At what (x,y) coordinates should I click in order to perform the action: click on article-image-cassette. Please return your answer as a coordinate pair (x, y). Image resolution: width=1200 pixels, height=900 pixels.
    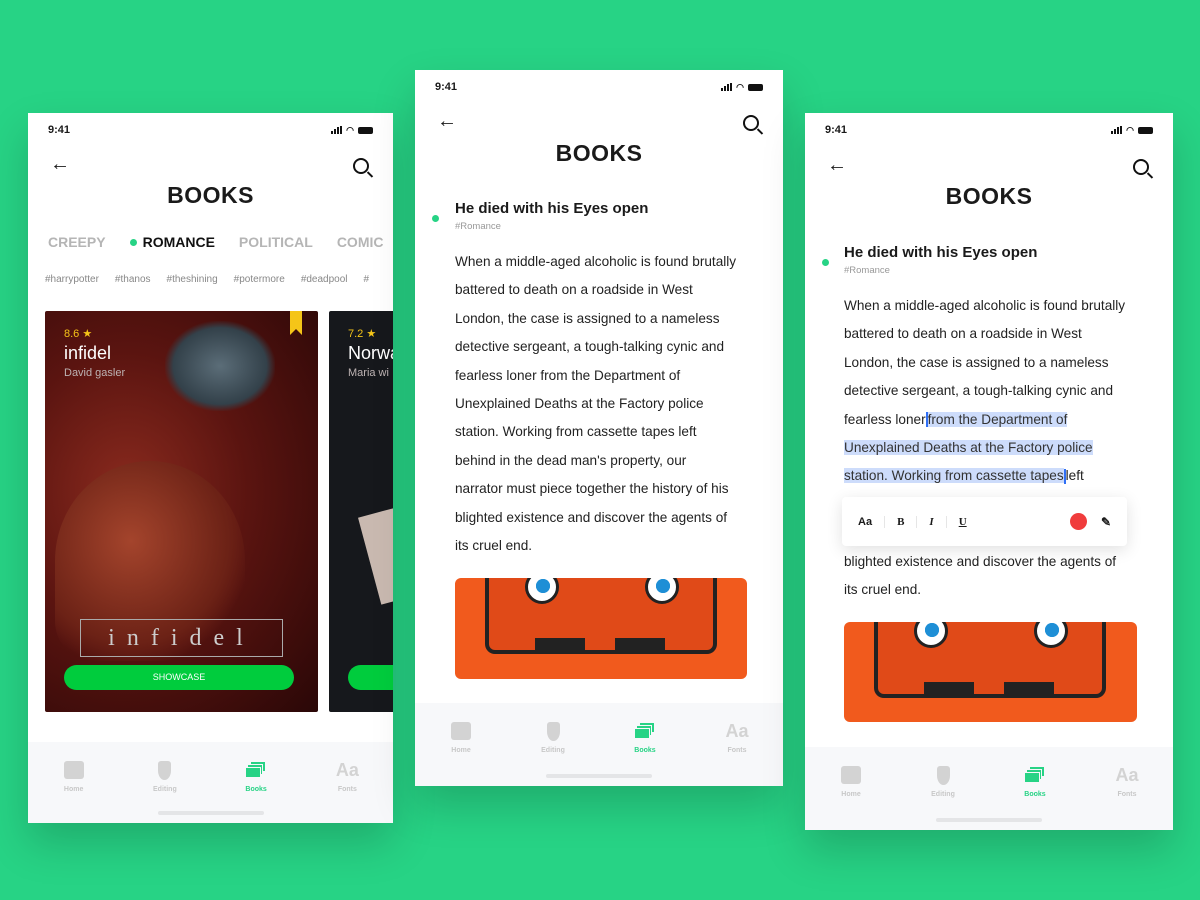
    Looking at the image, I should click on (601, 628).